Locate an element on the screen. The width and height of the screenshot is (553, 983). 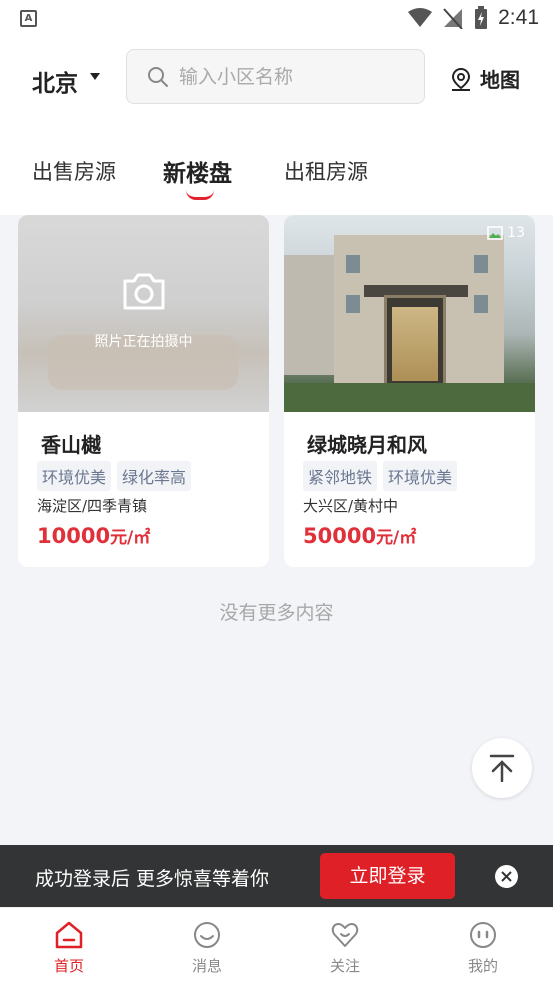
tab-new-homes: 新楼盘 is located at coordinates (197, 171).